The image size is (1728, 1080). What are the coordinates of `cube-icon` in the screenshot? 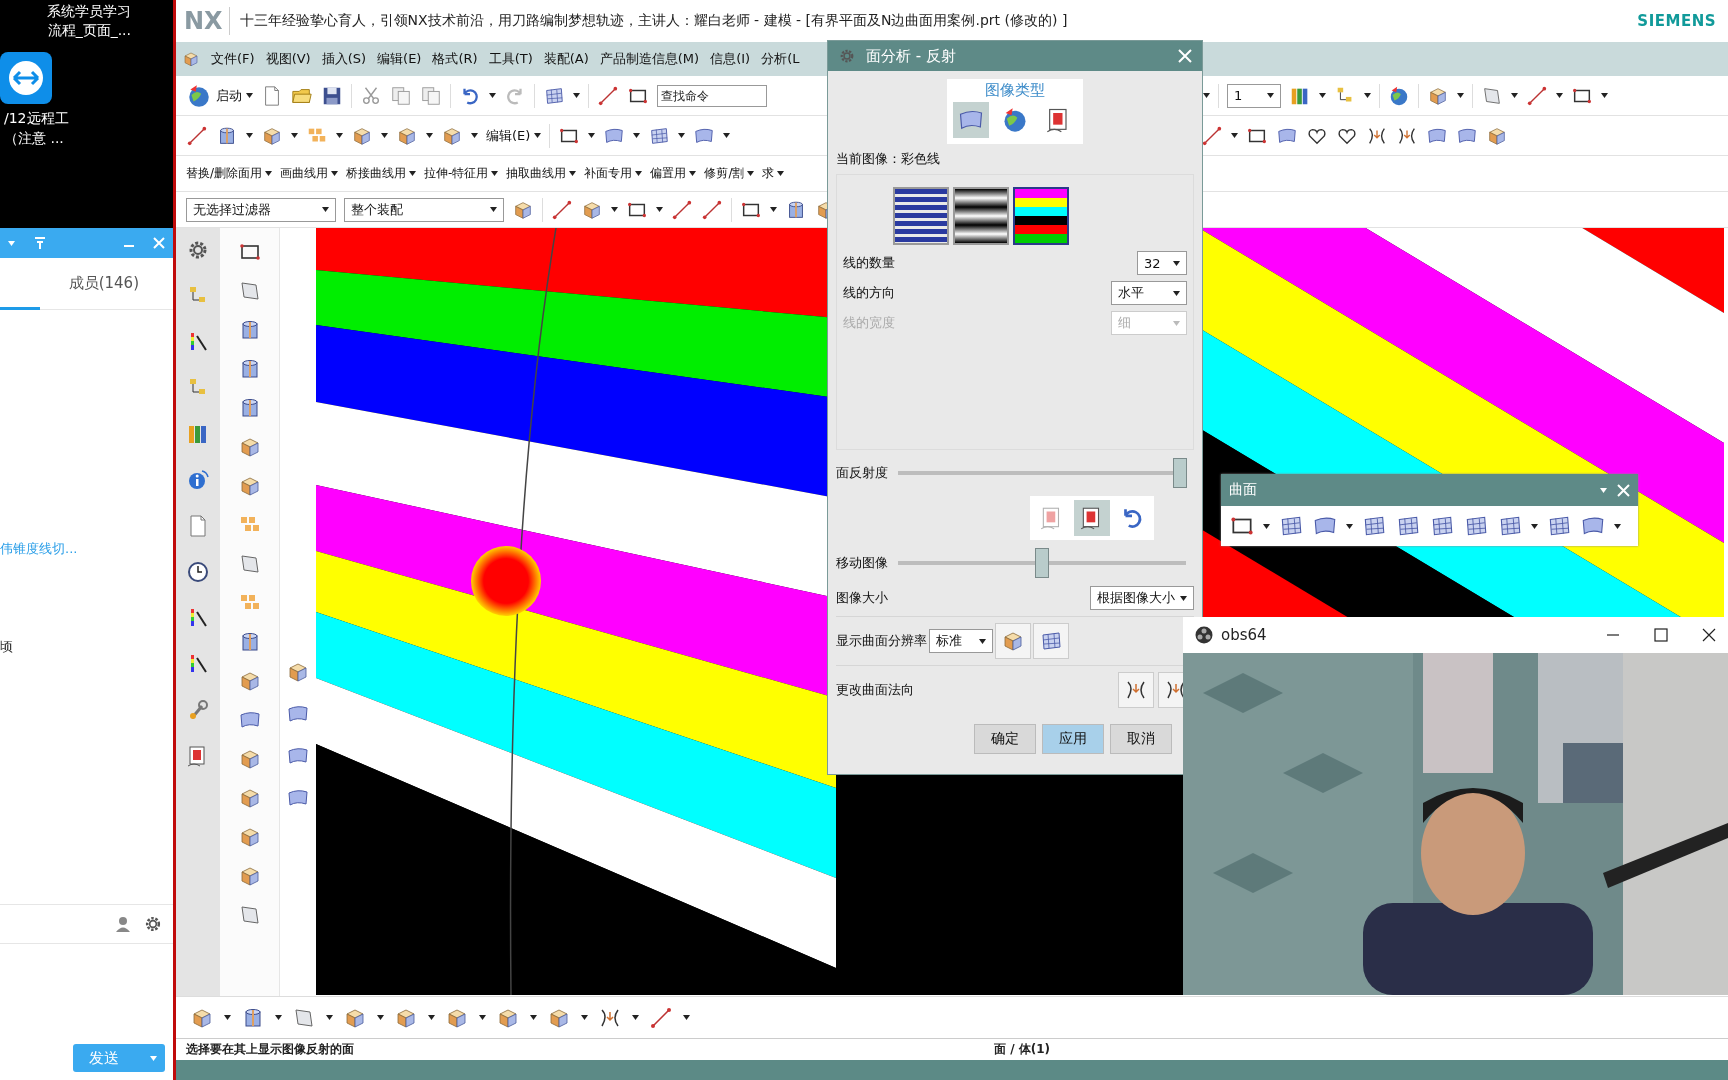 It's located at (191, 59).